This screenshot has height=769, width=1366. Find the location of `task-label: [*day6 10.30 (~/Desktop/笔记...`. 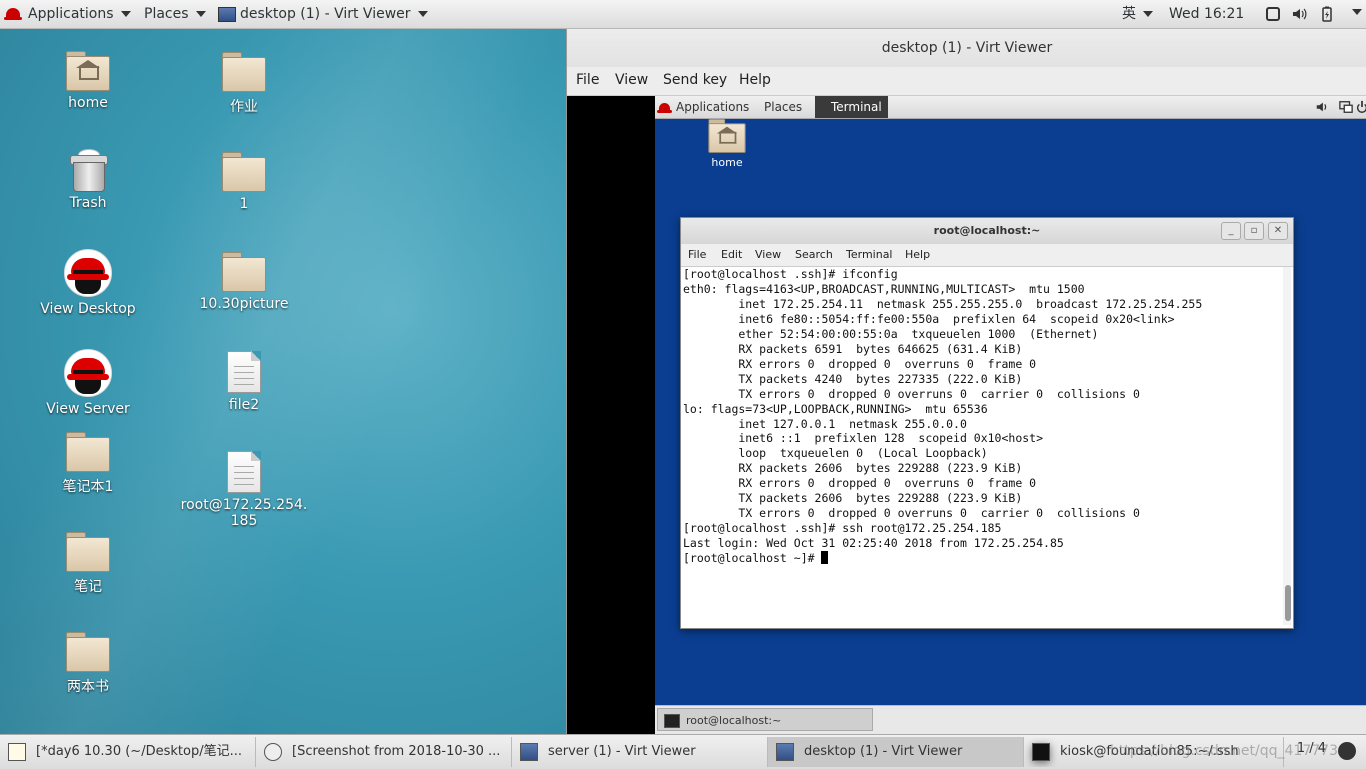

task-label: [*day6 10.30 (~/Desktop/笔记... is located at coordinates (139, 751).